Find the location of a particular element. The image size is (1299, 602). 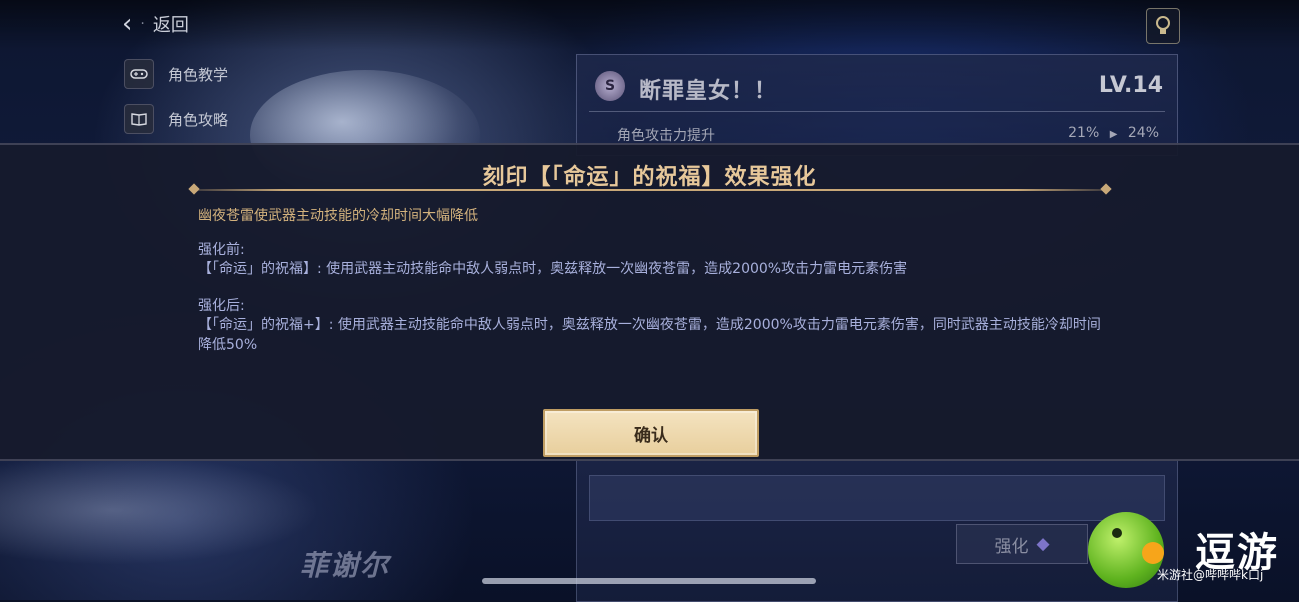

arrow-right-icon: ▶ is located at coordinates (1113, 134).